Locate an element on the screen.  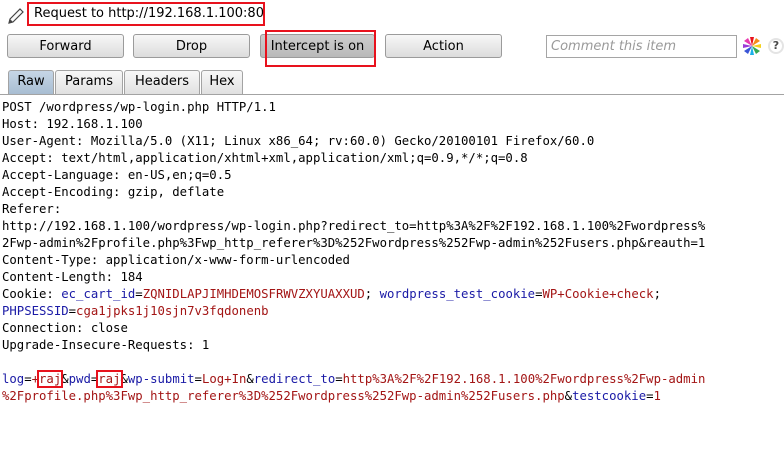
header-accept-encoding: Accept-Encoding: gzip, deflate is located at coordinates (113, 192).